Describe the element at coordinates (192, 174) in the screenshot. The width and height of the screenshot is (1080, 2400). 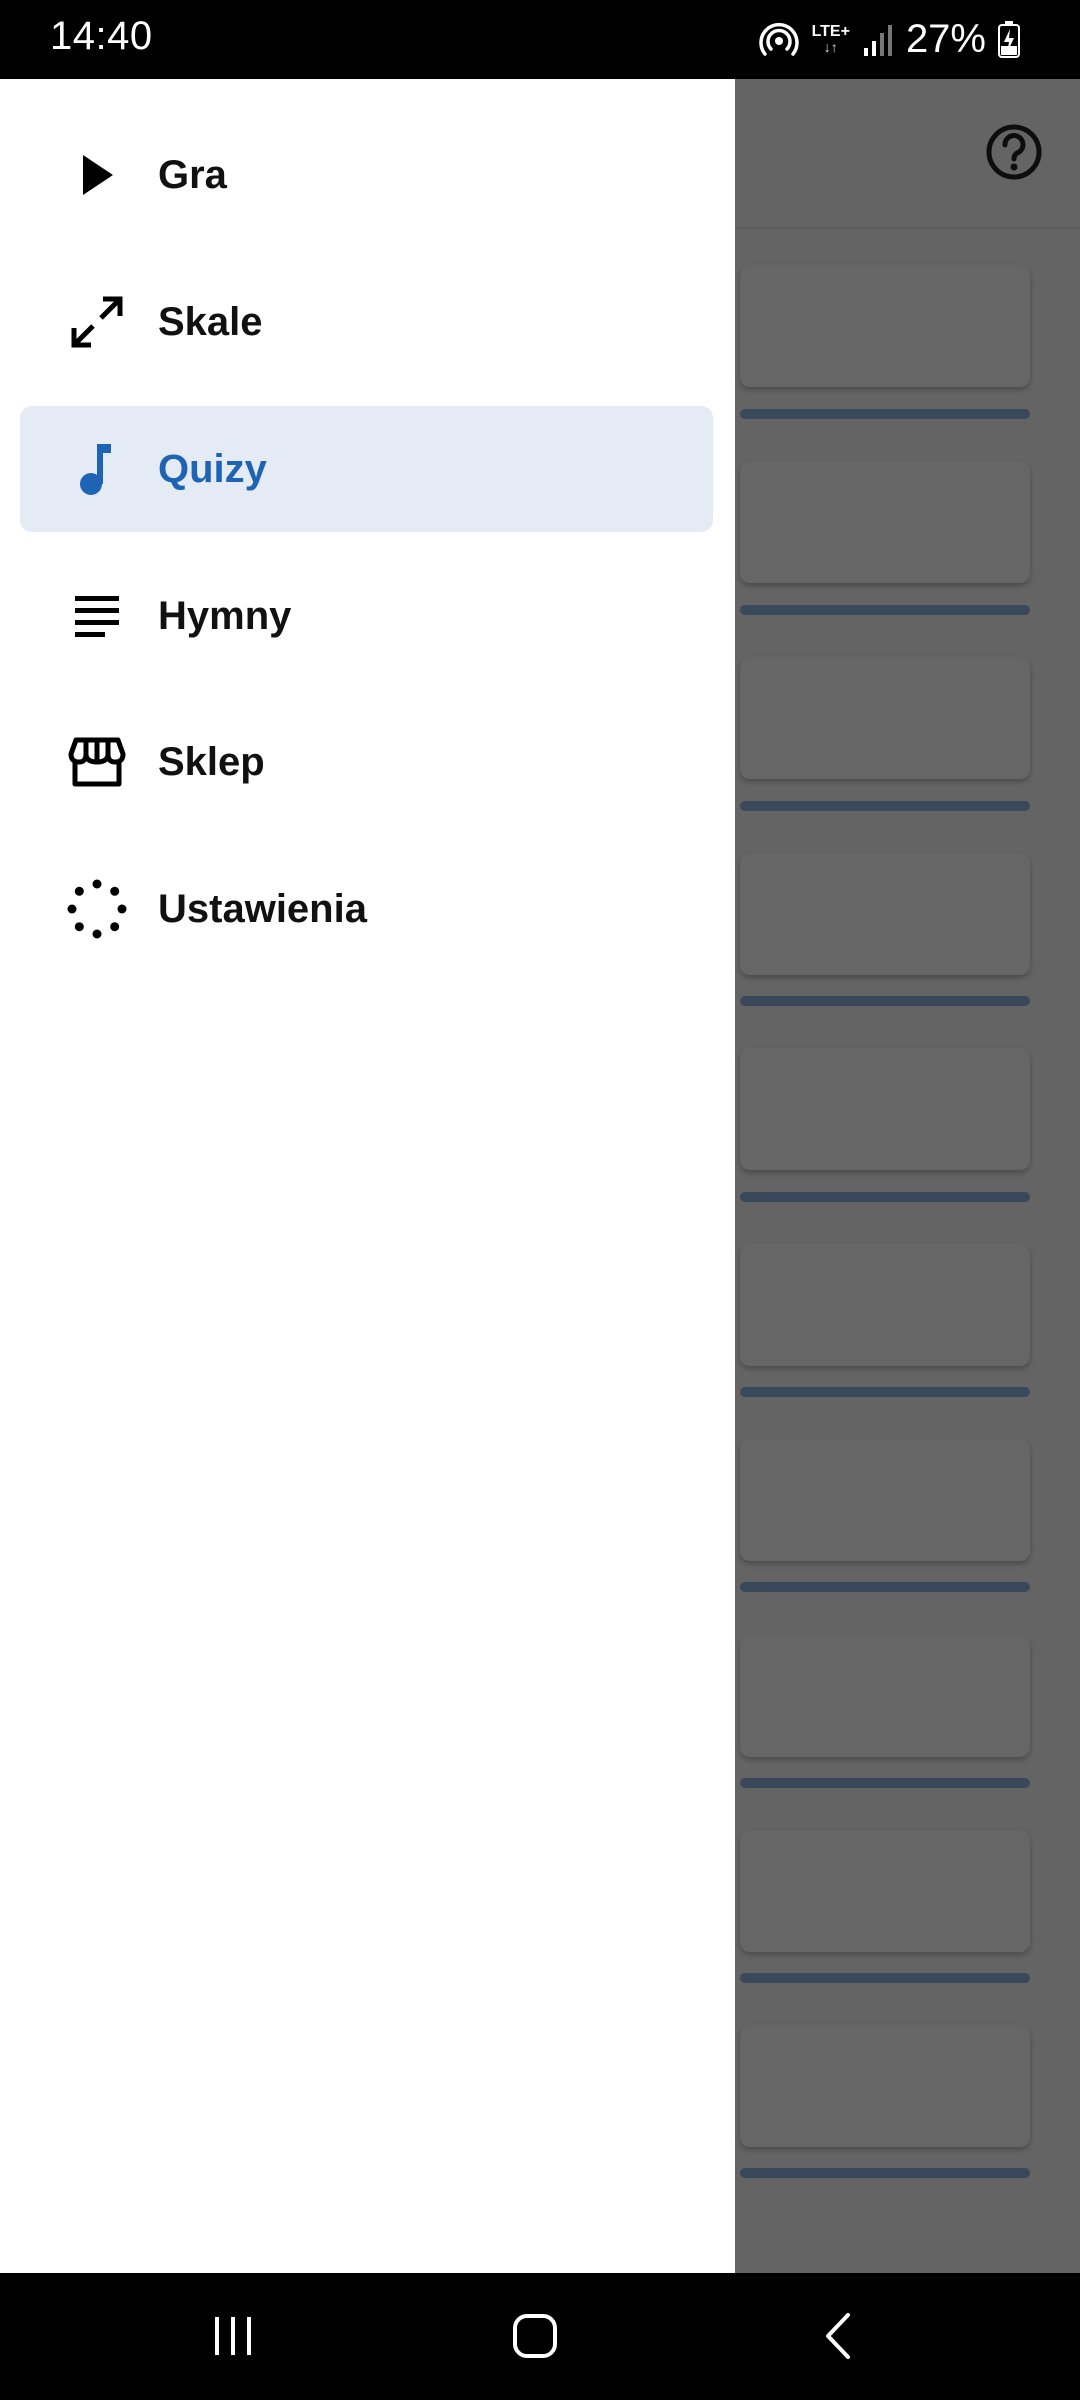
I see `drawer-item-label: Gra` at that location.